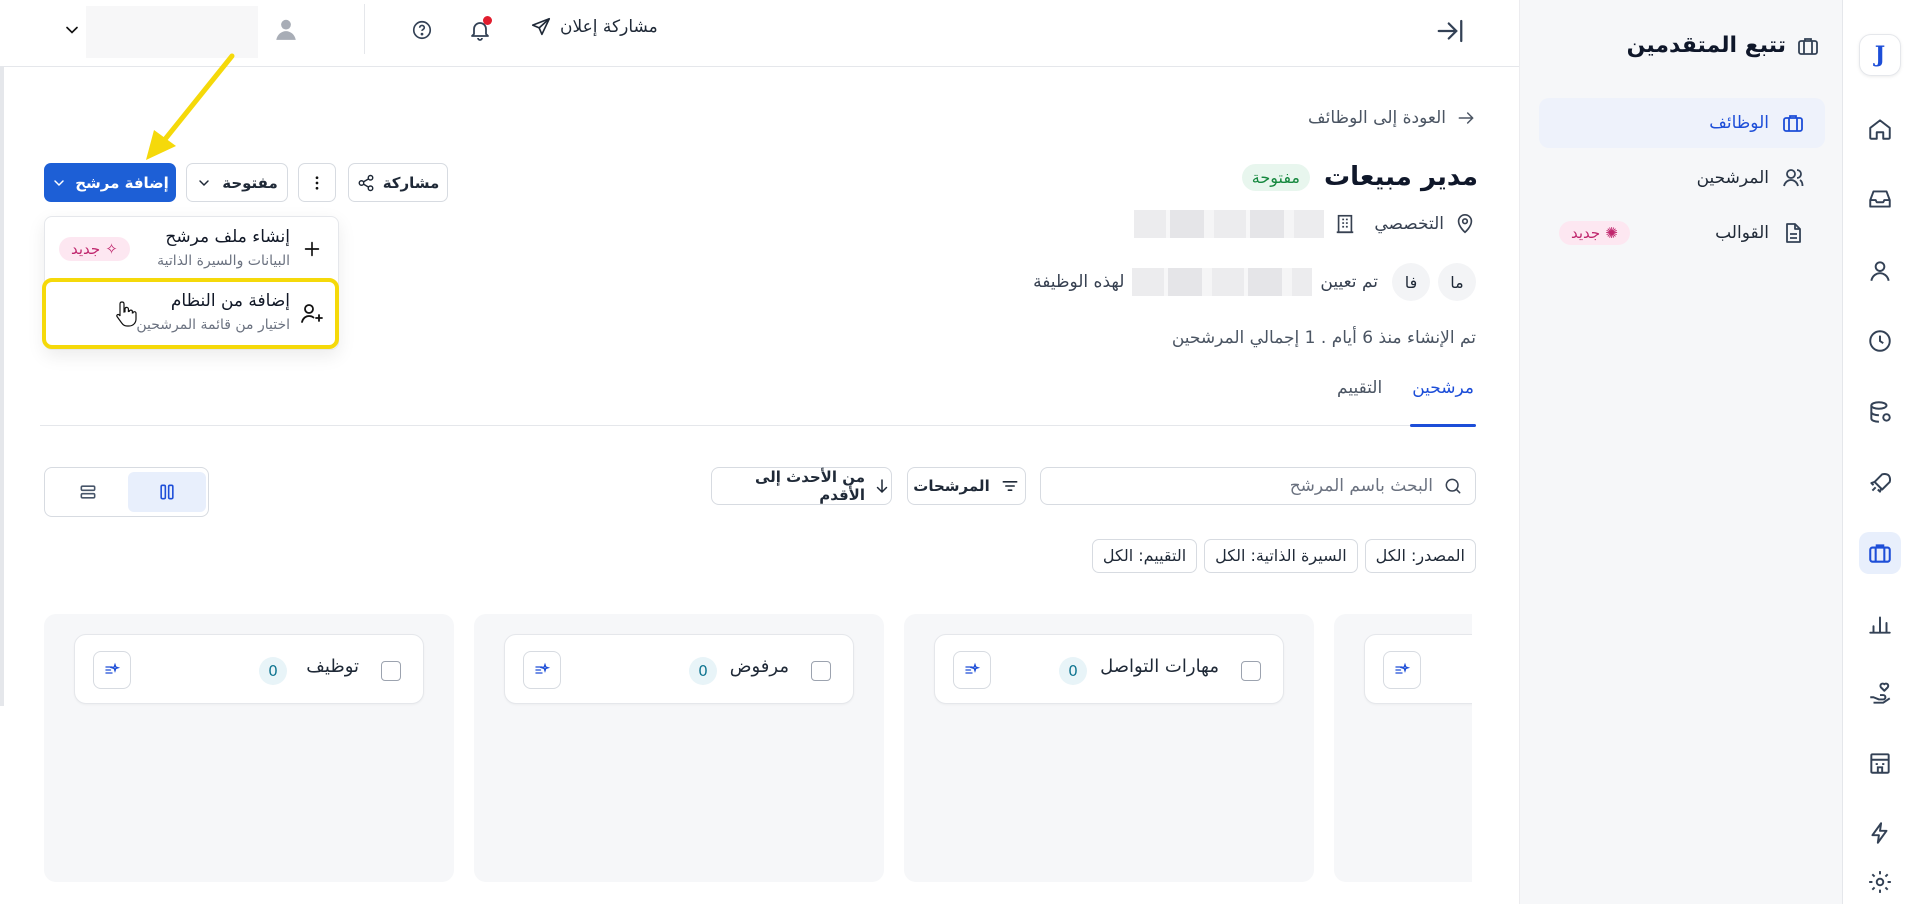 Image resolution: width=1916 pixels, height=904 pixels. Describe the element at coordinates (1443, 399) in the screenshot. I see `tab-candidates: مرشحين` at that location.